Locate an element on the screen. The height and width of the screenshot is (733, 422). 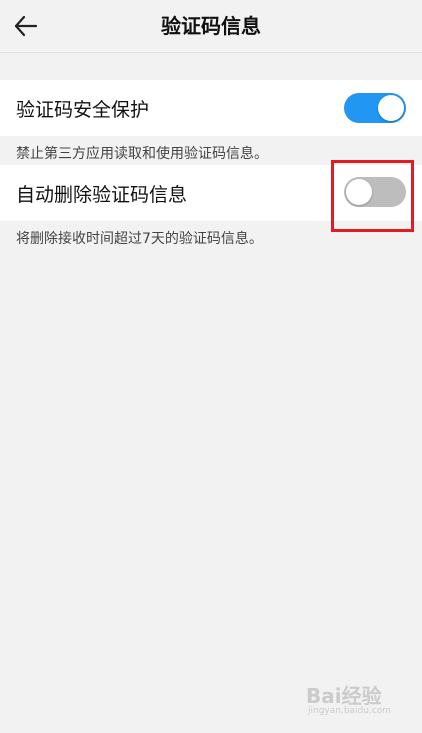
toggle-knob is located at coordinates (391, 108).